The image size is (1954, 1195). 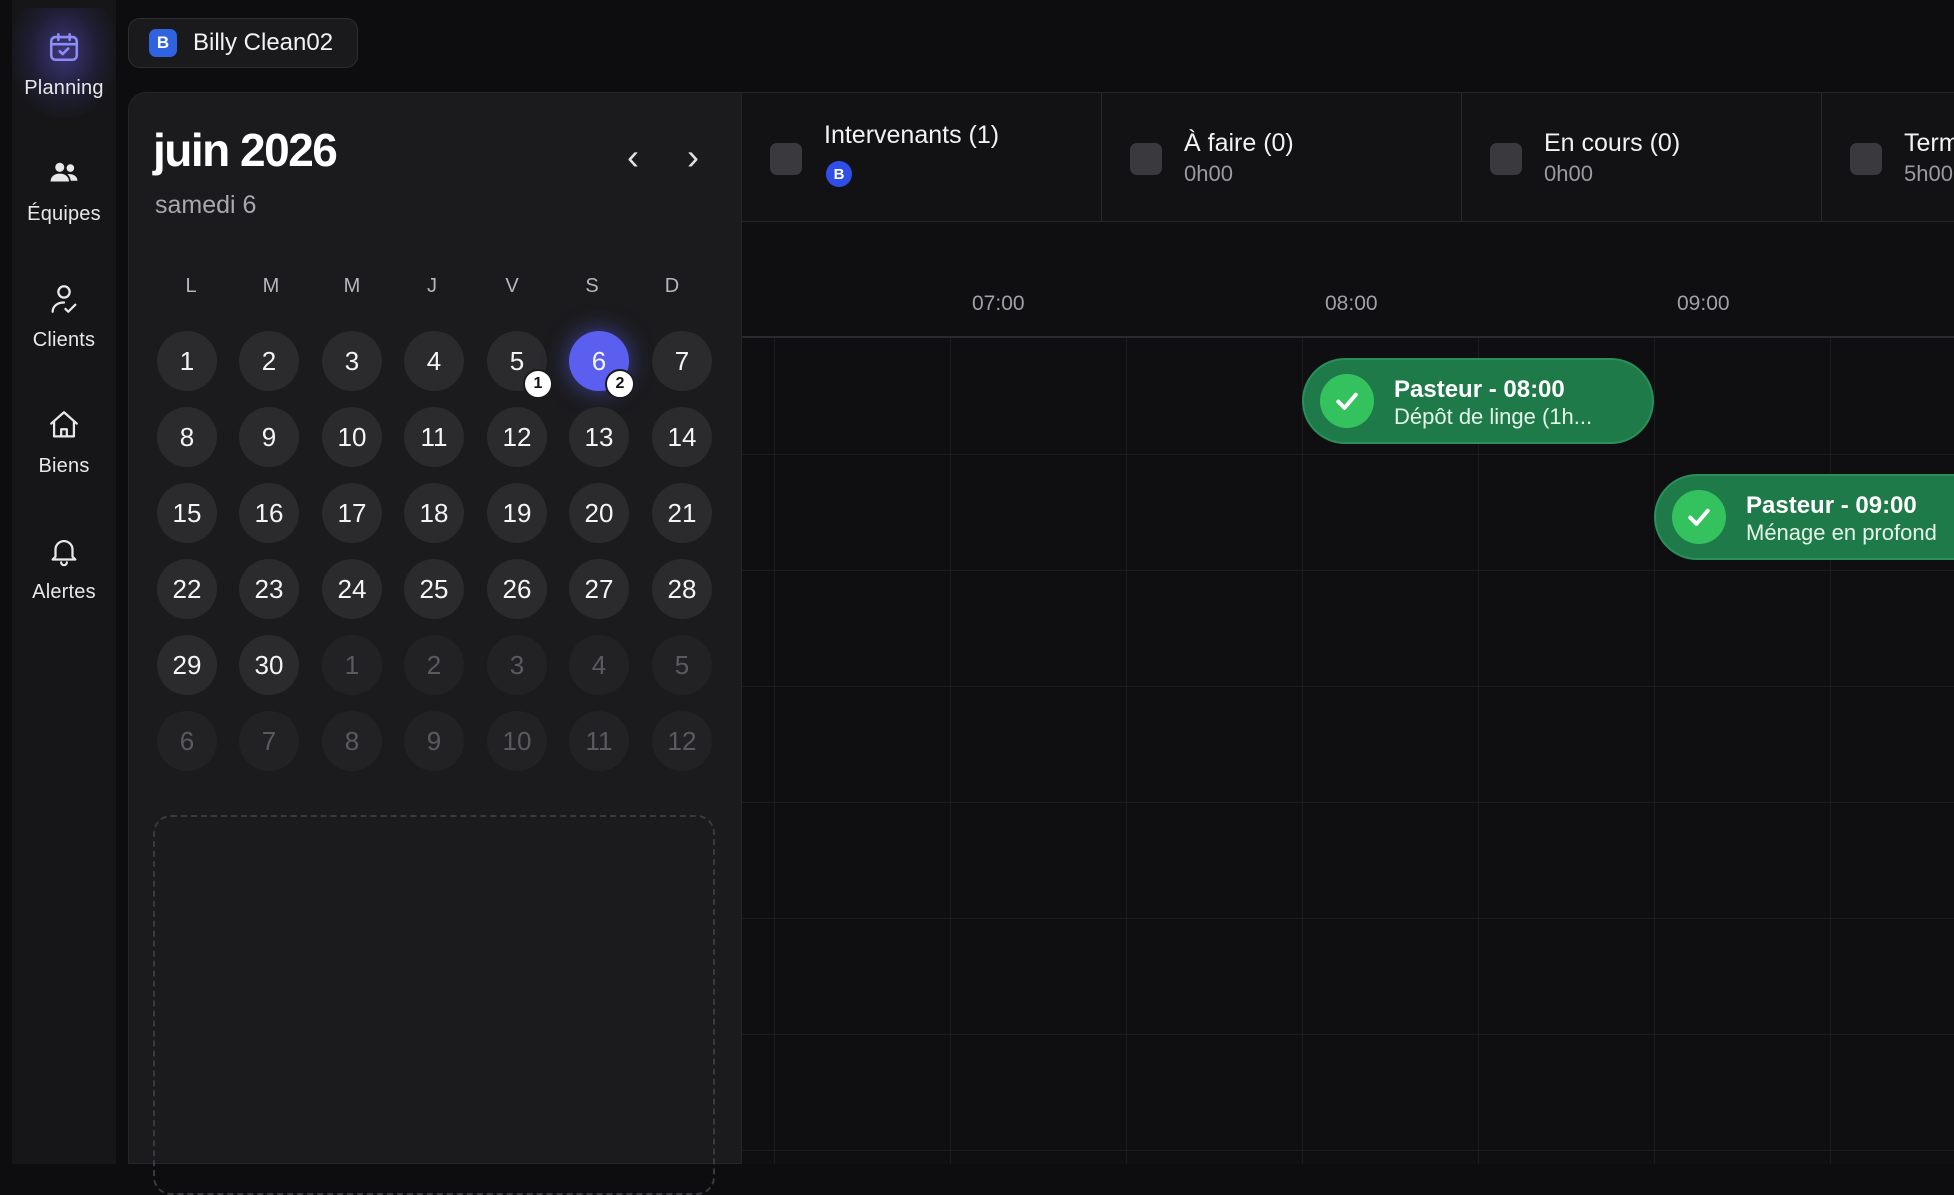 I want to click on termine-checkbox, so click(x=1866, y=159).